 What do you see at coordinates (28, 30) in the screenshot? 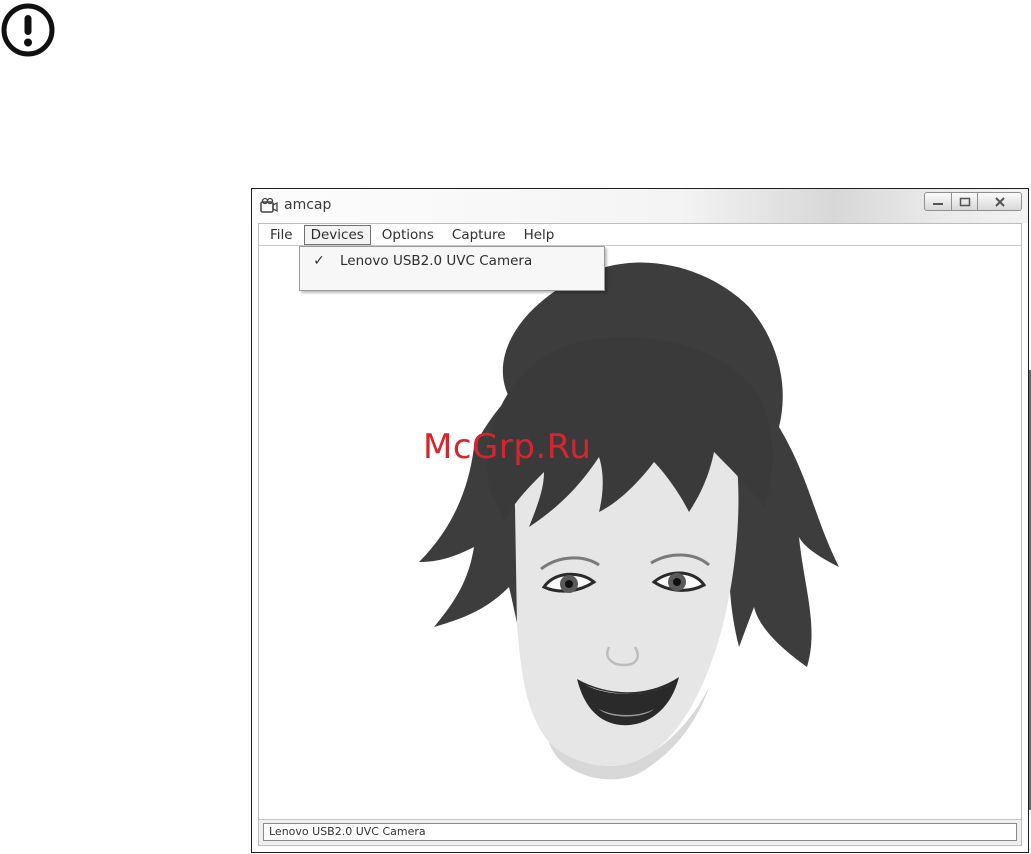
I see `exclamation-circle-icon` at bounding box center [28, 30].